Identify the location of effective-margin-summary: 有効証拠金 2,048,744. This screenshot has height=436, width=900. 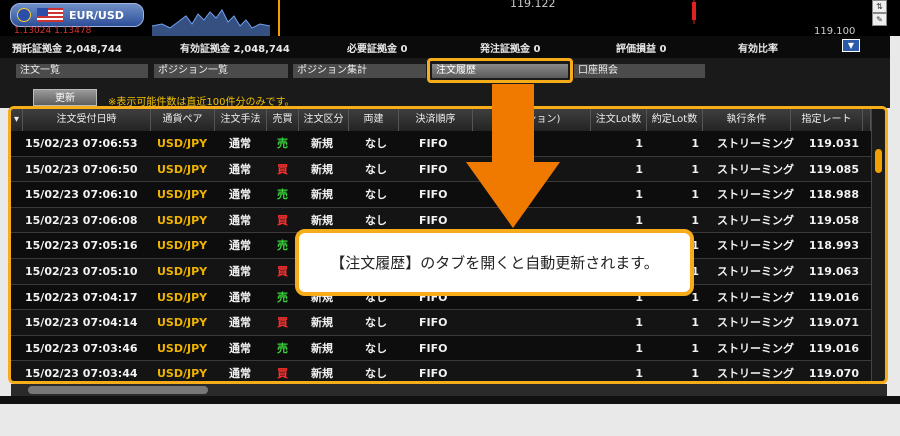
(235, 49).